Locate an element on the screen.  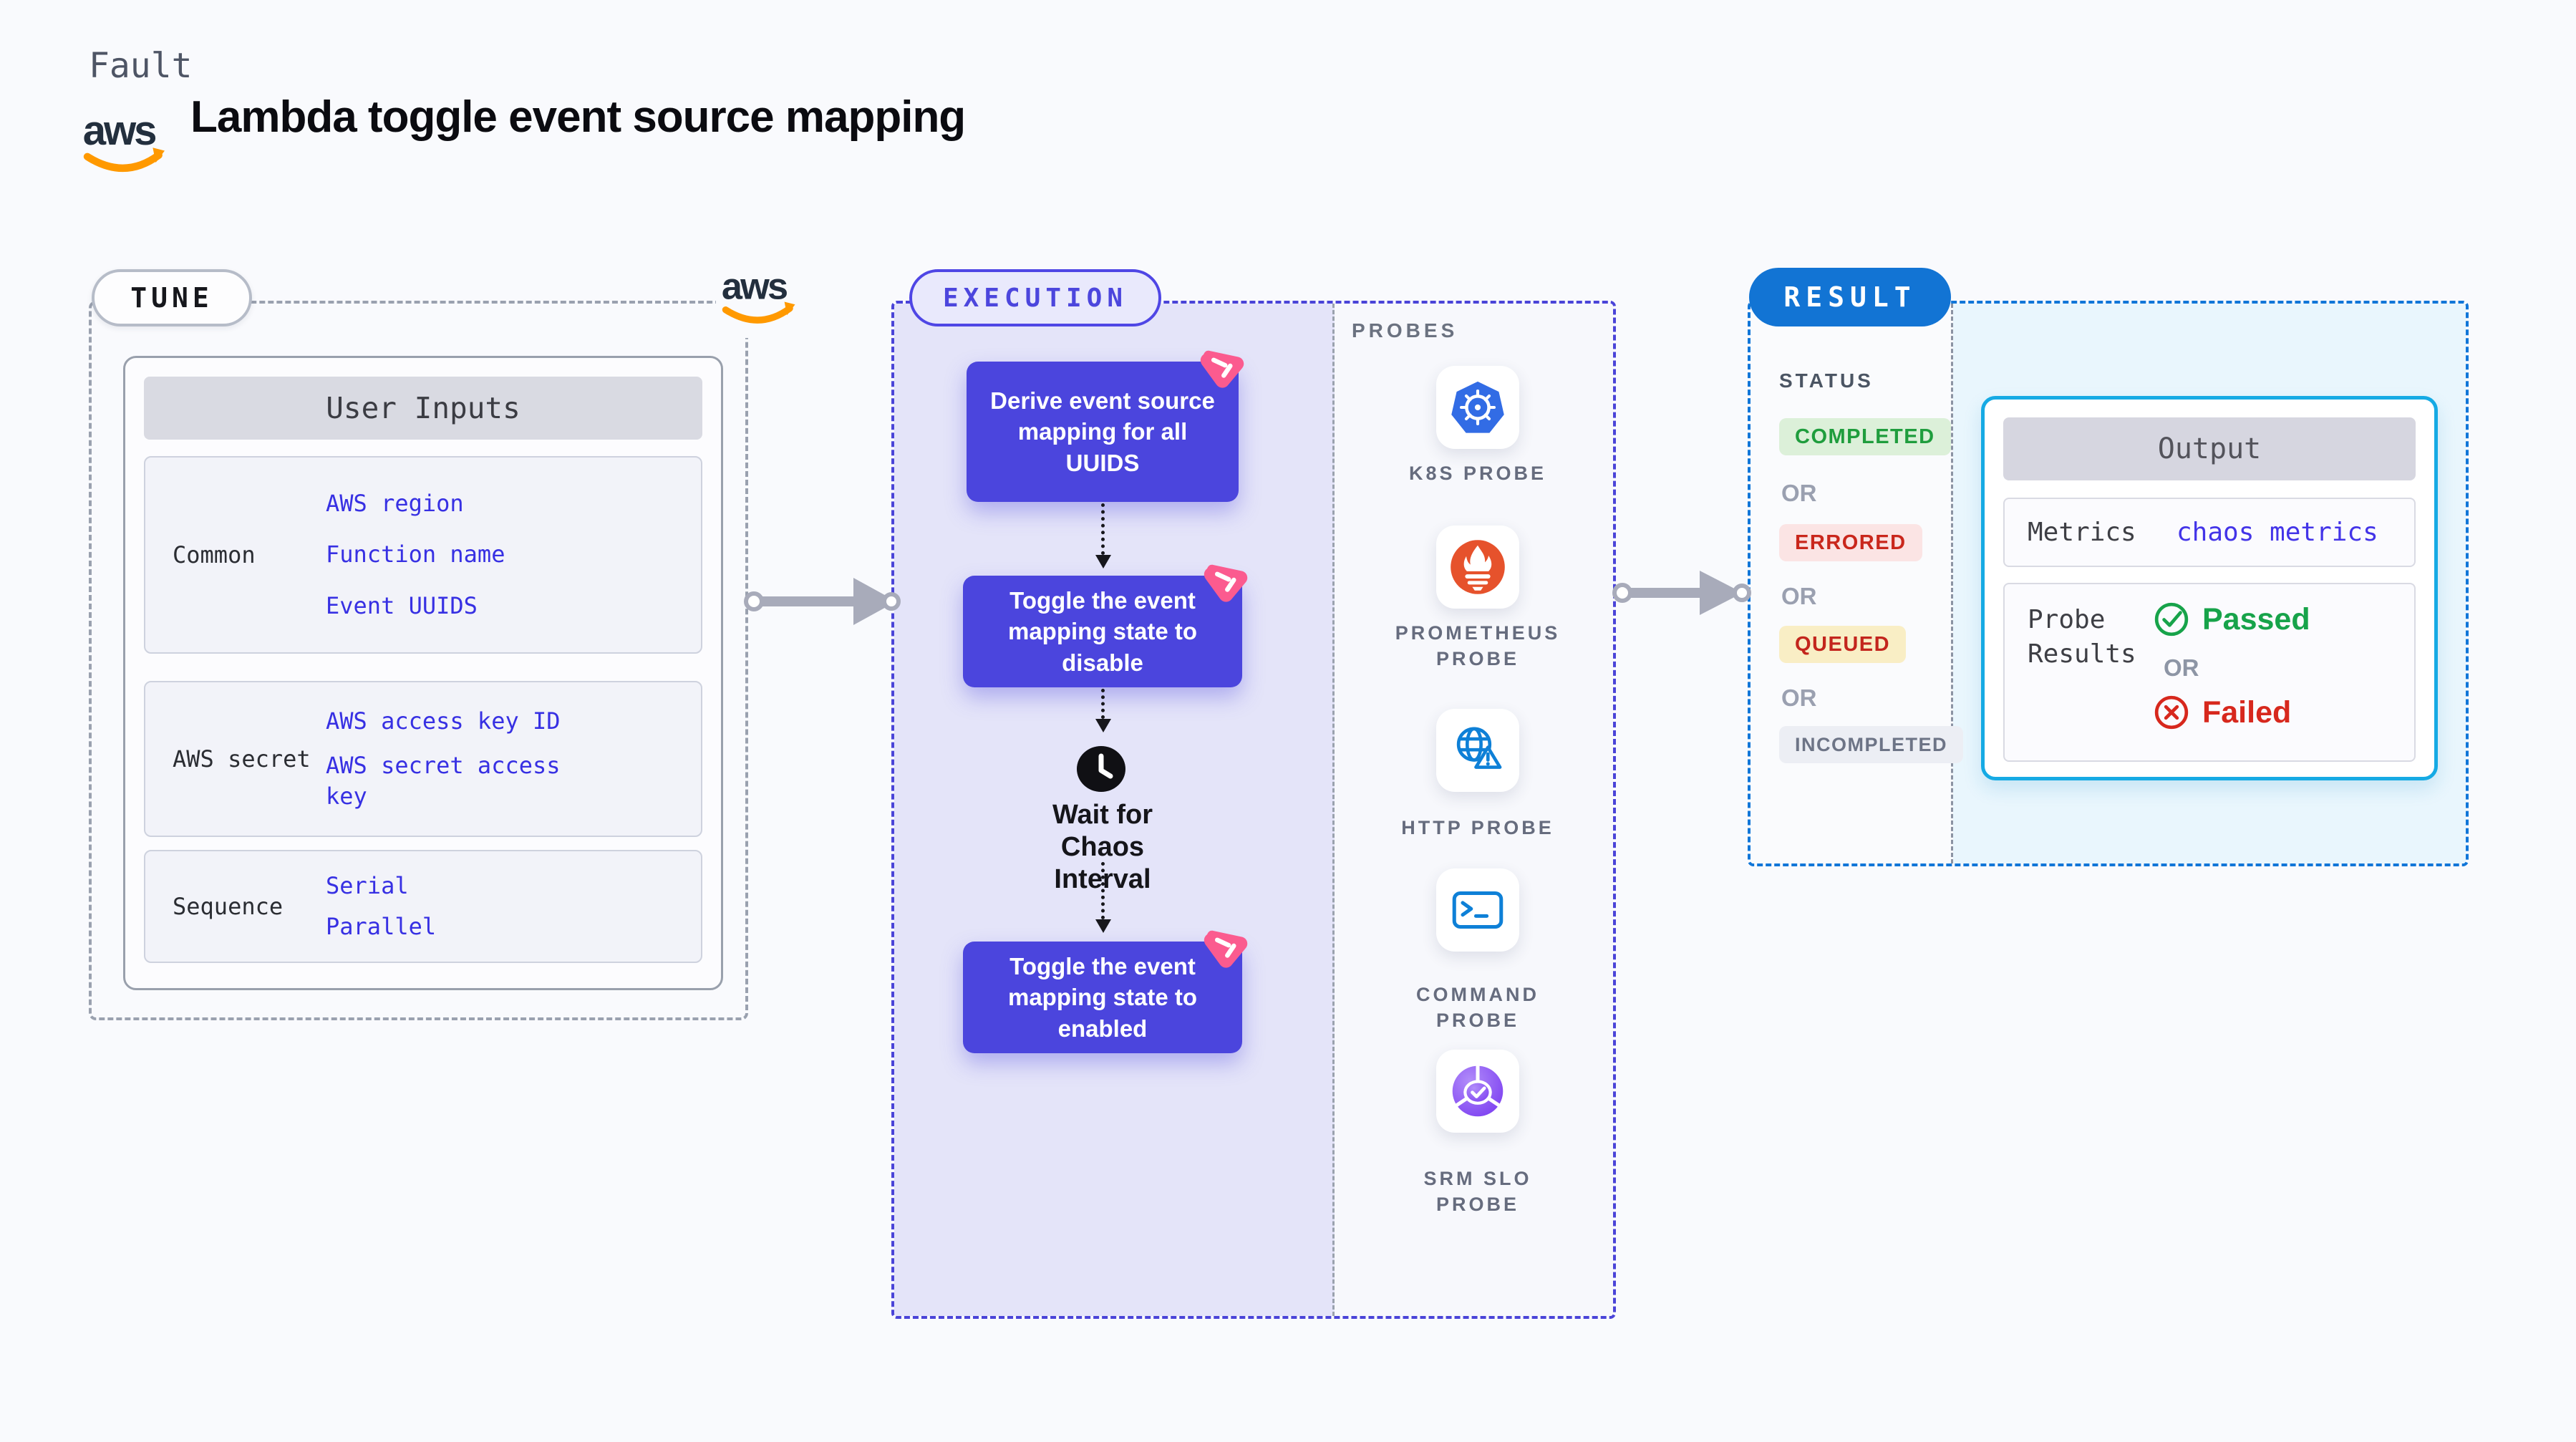
kubernetes-icon is located at coordinates (1478, 407).